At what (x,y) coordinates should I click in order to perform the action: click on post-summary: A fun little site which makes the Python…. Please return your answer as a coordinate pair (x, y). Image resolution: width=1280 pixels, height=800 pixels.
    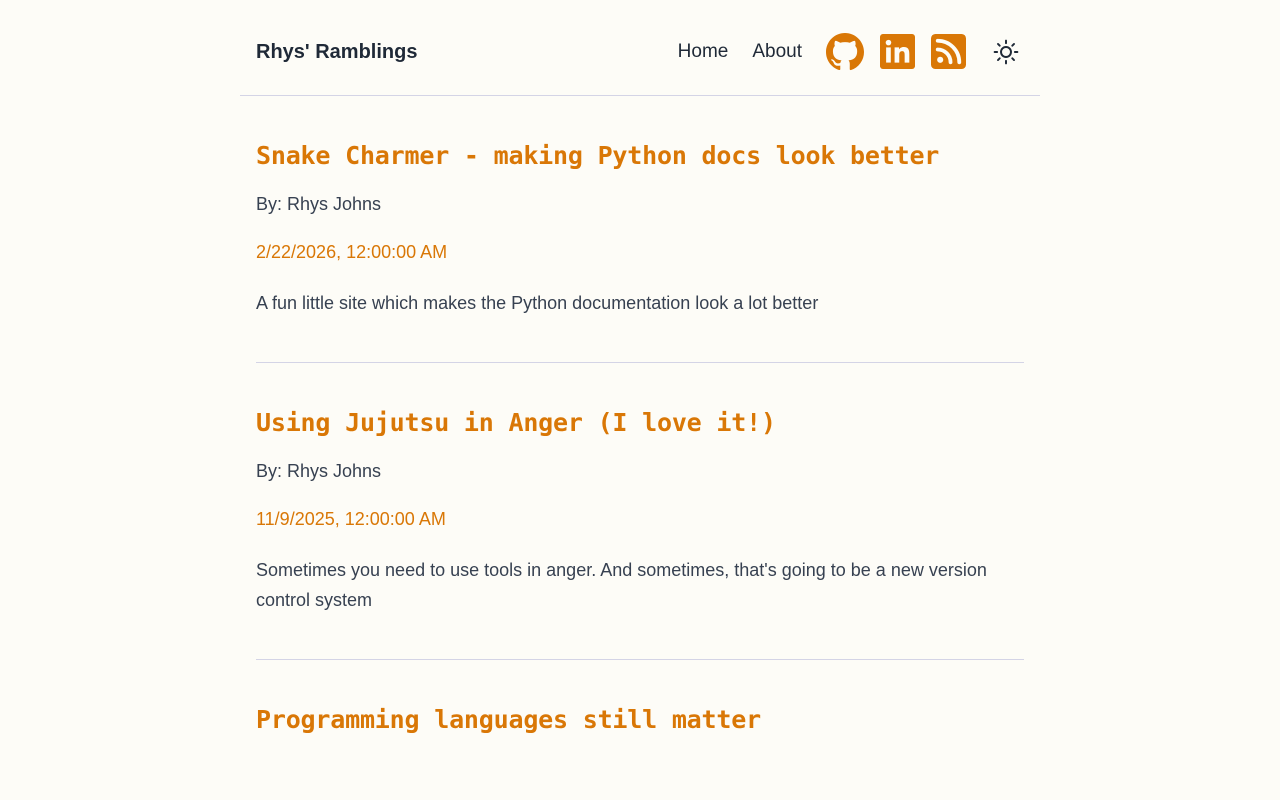
    Looking at the image, I should click on (537, 303).